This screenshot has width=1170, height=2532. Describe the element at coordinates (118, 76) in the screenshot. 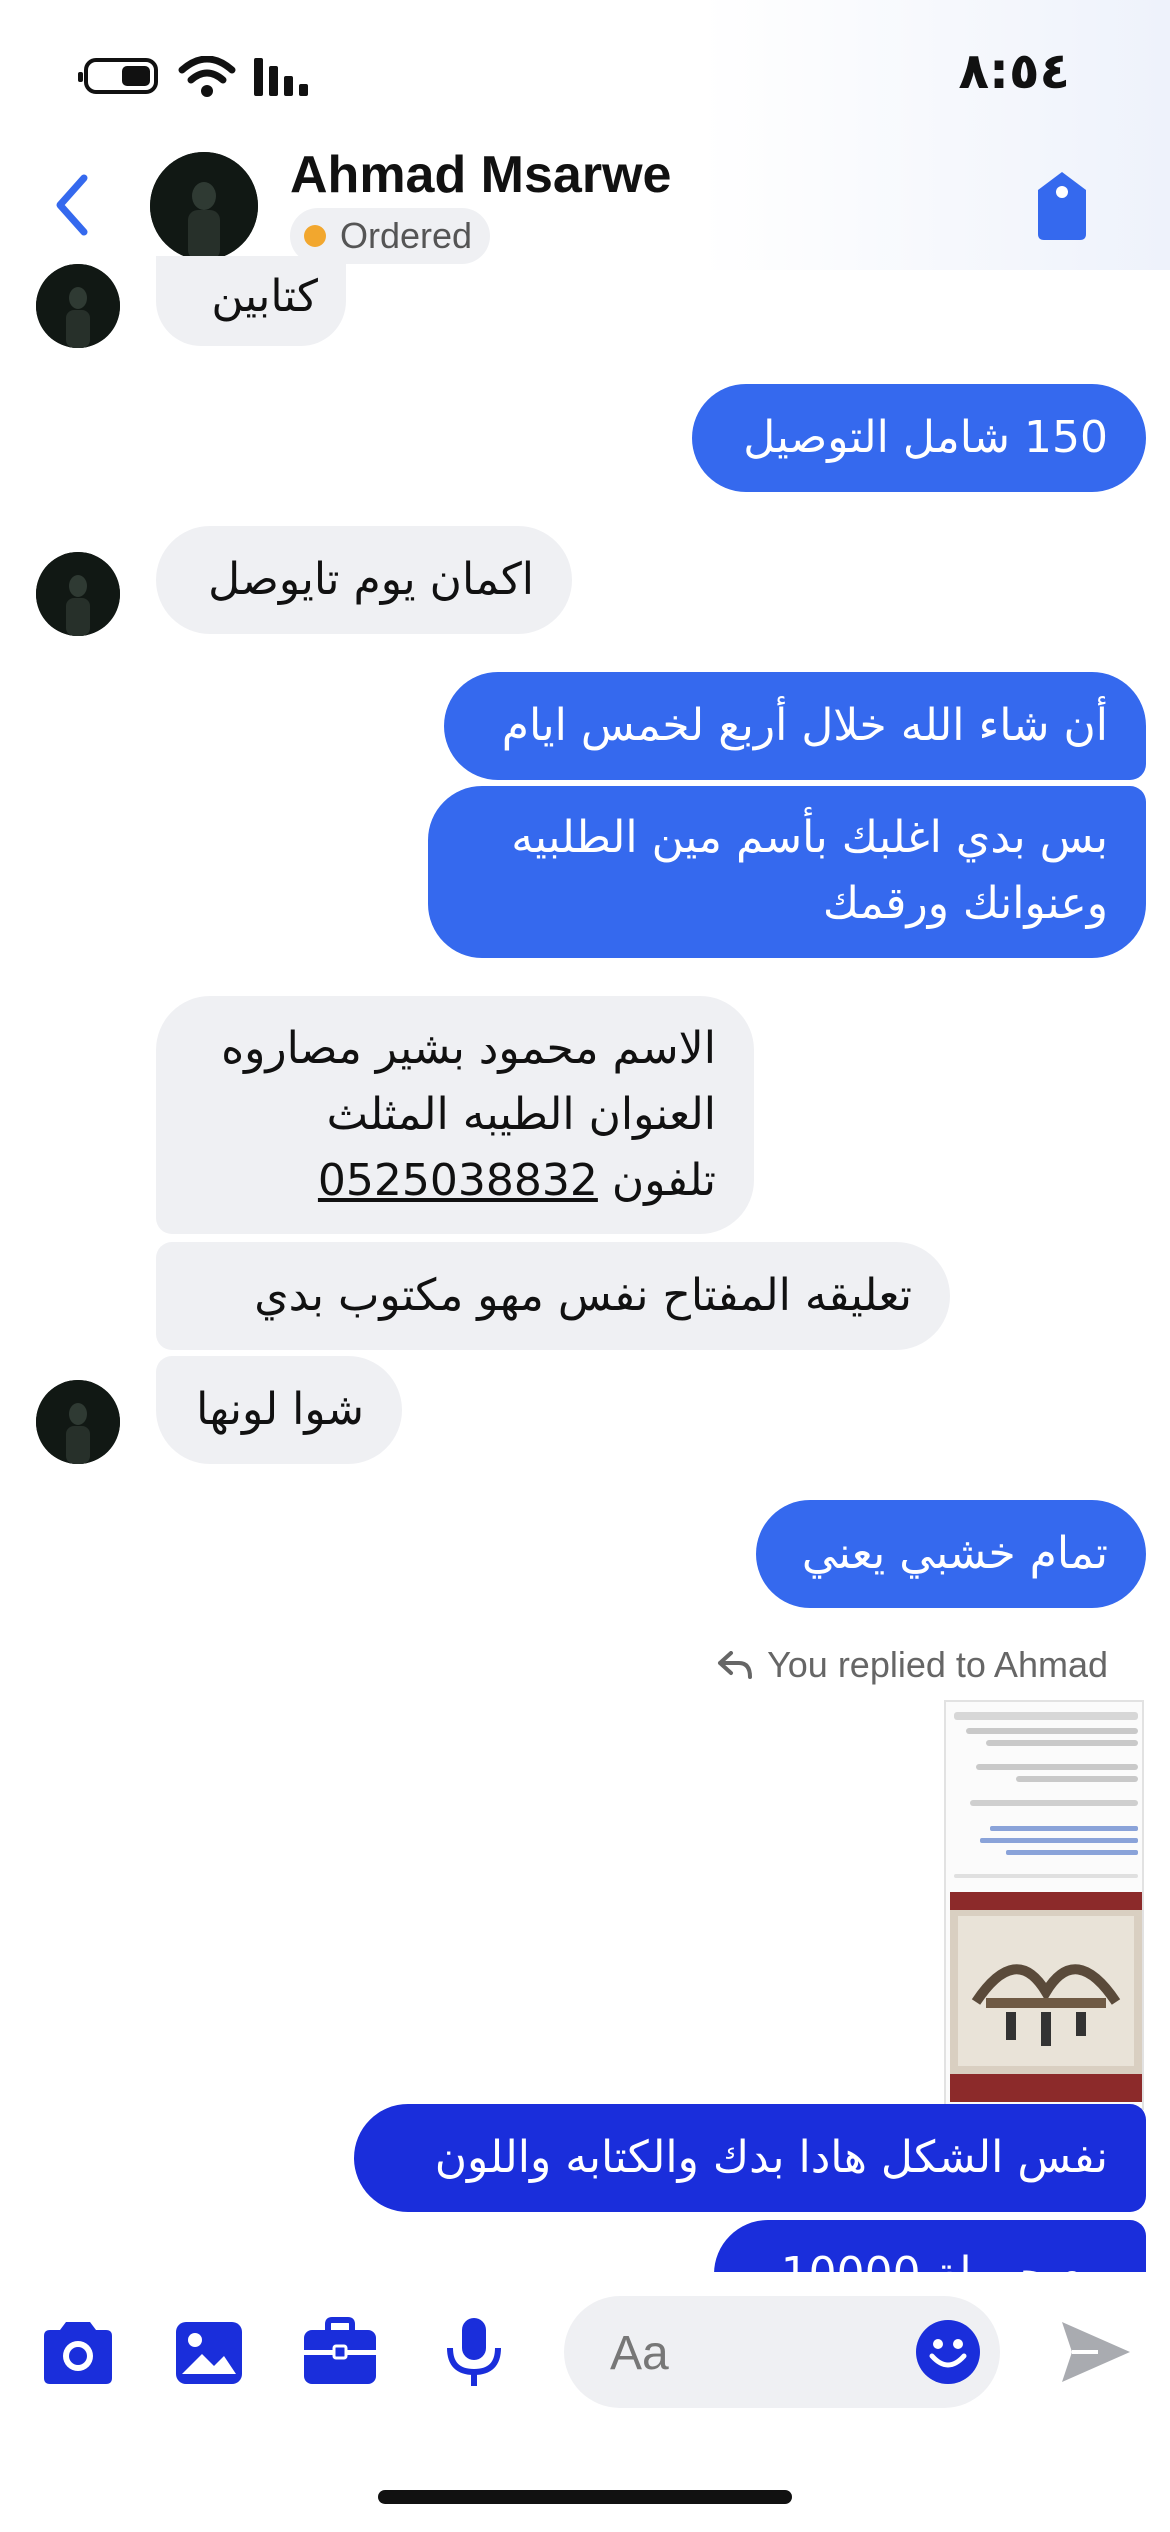

I see `battery-icon` at that location.